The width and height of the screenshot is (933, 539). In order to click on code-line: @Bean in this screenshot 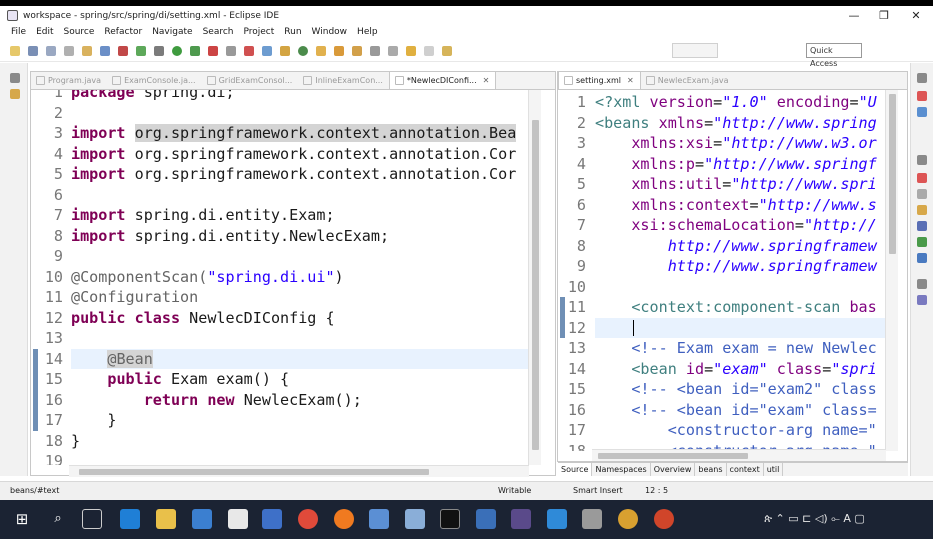, I will do `click(112, 359)`.